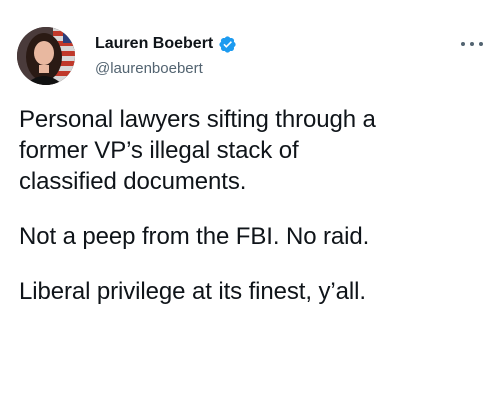 The image size is (500, 411). I want to click on tweet-paragraph: Liberal privilege at its finest, y’all., so click(192, 291).